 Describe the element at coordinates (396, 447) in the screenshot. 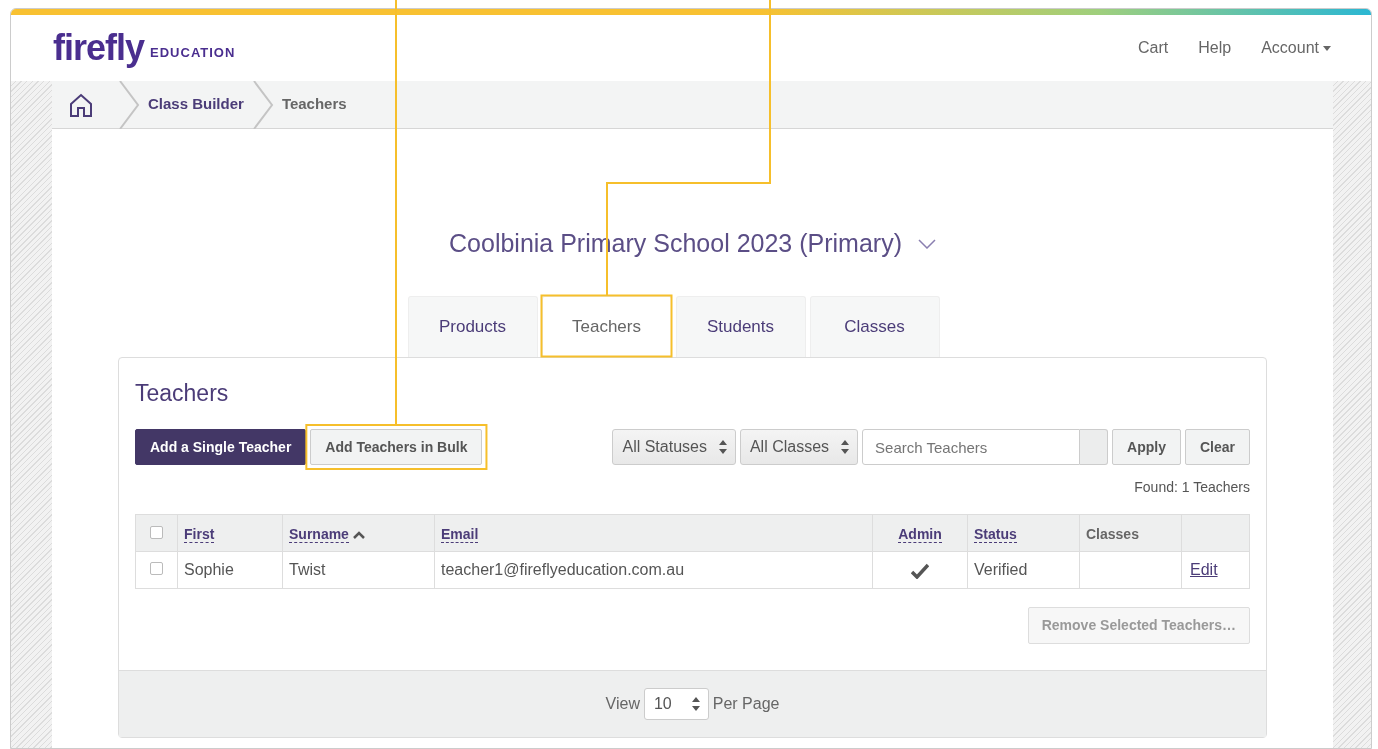

I see `bulk-add-button: Add Teachers in Bulk` at that location.